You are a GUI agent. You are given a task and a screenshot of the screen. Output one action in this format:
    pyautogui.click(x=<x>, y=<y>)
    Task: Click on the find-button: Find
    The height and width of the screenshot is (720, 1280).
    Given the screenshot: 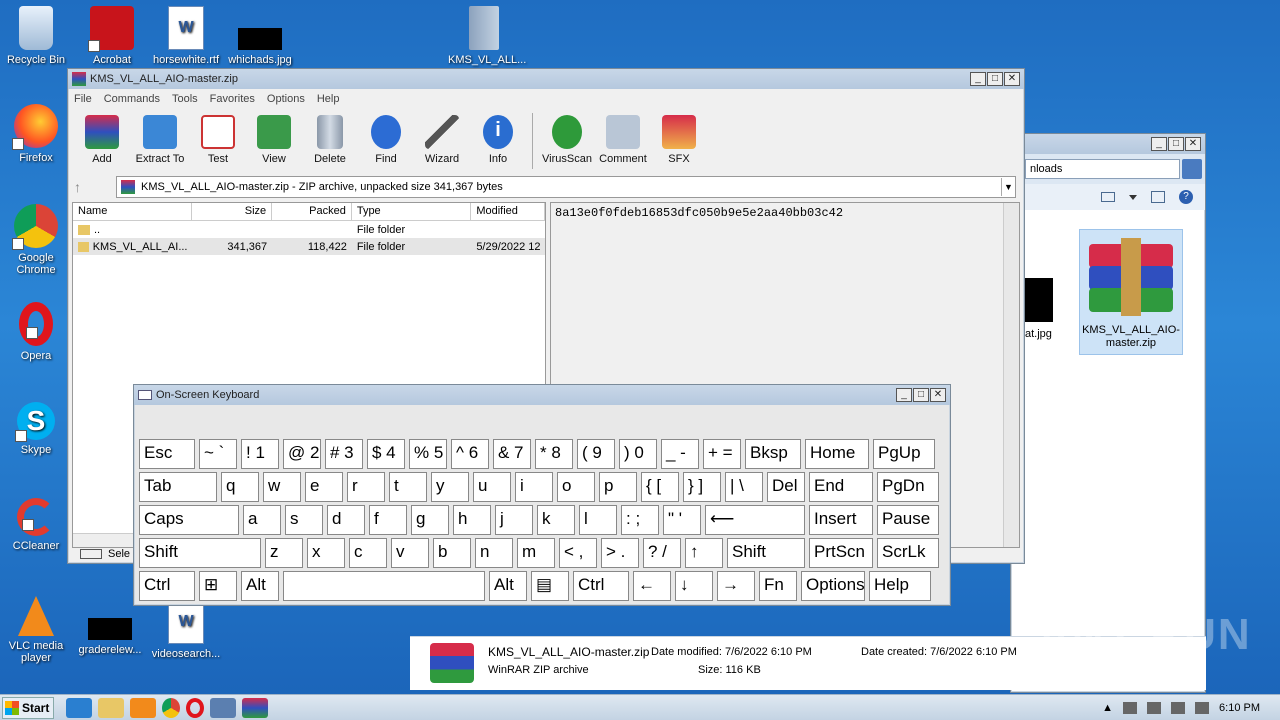 What is the action you would take?
    pyautogui.click(x=386, y=139)
    